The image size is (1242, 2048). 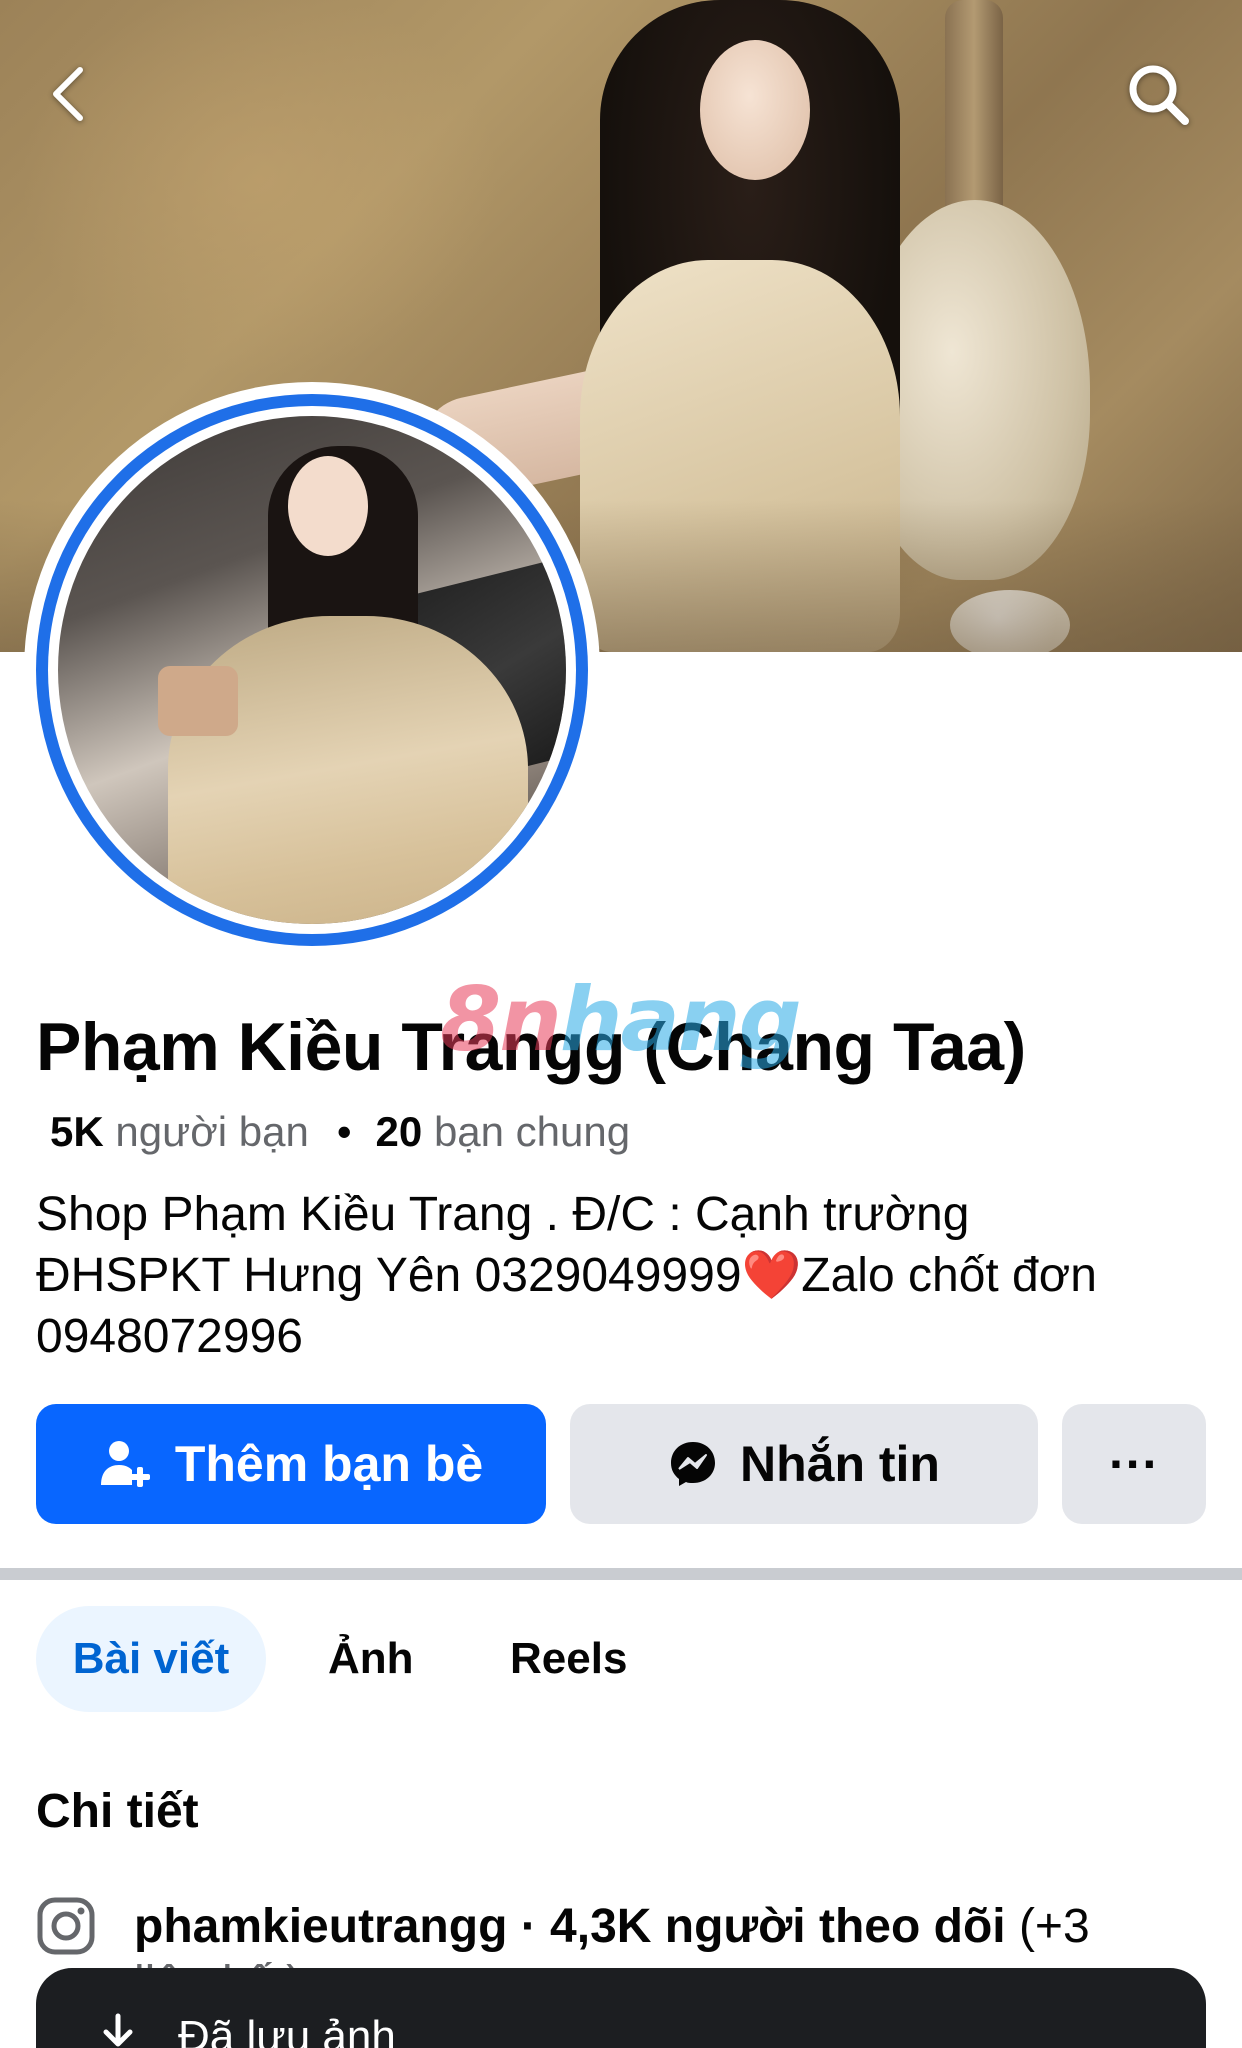 What do you see at coordinates (321, 1926) in the screenshot?
I see `instagram-handle: phamkieutrangg` at bounding box center [321, 1926].